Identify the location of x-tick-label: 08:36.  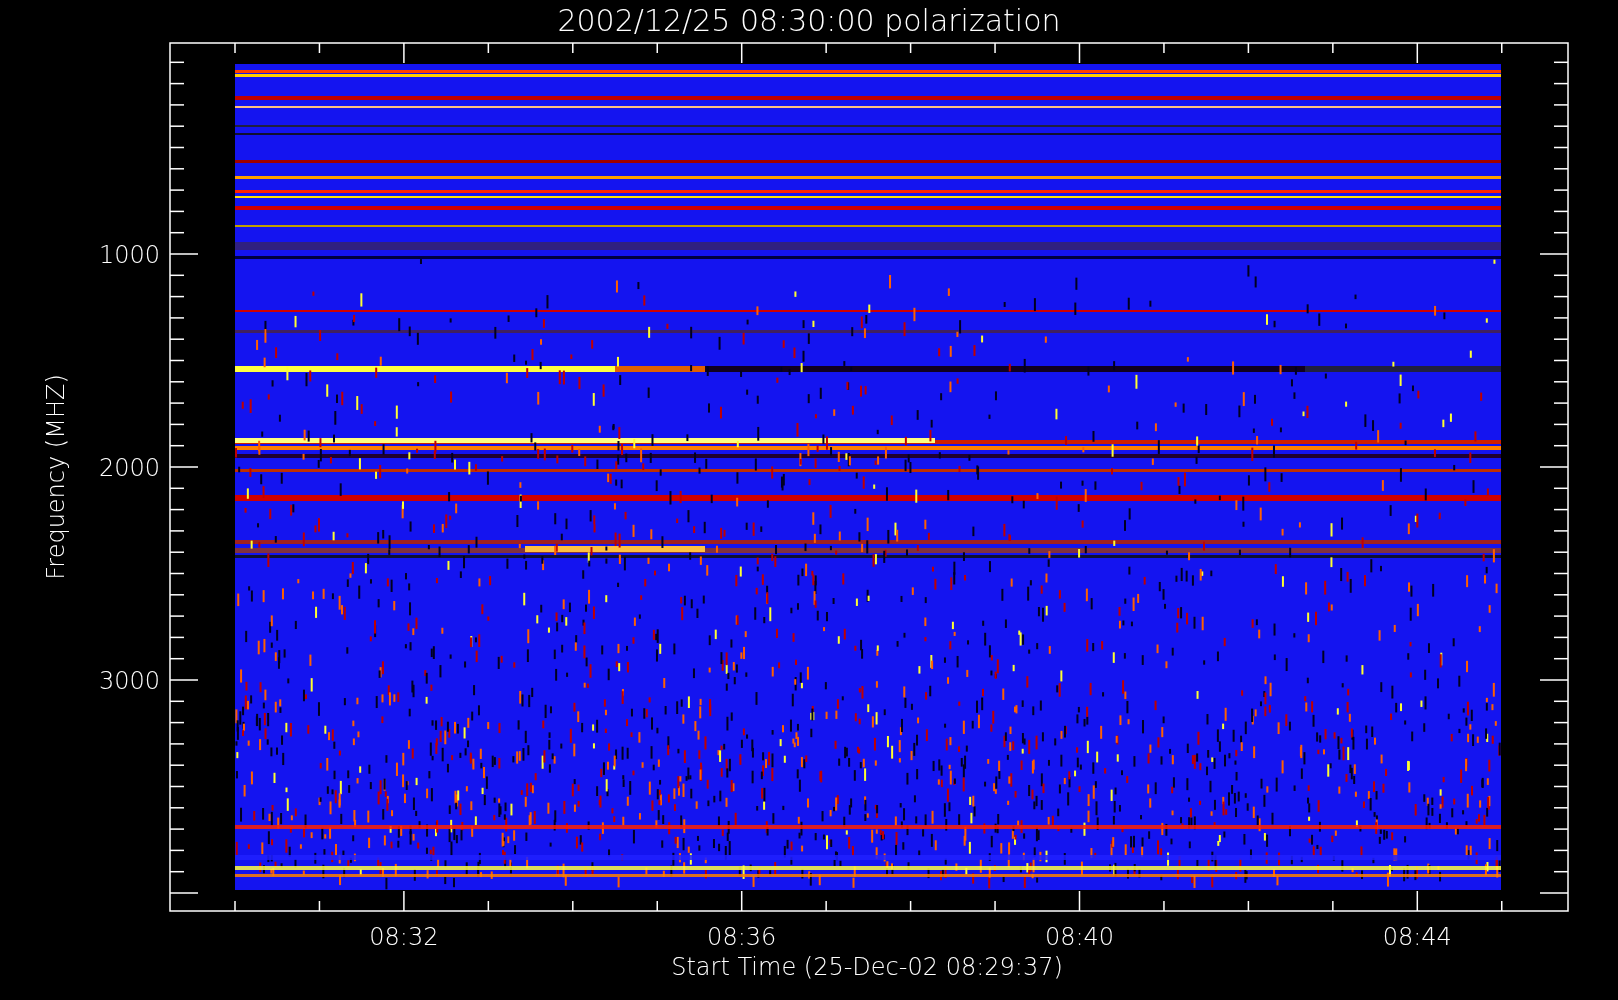
(742, 937).